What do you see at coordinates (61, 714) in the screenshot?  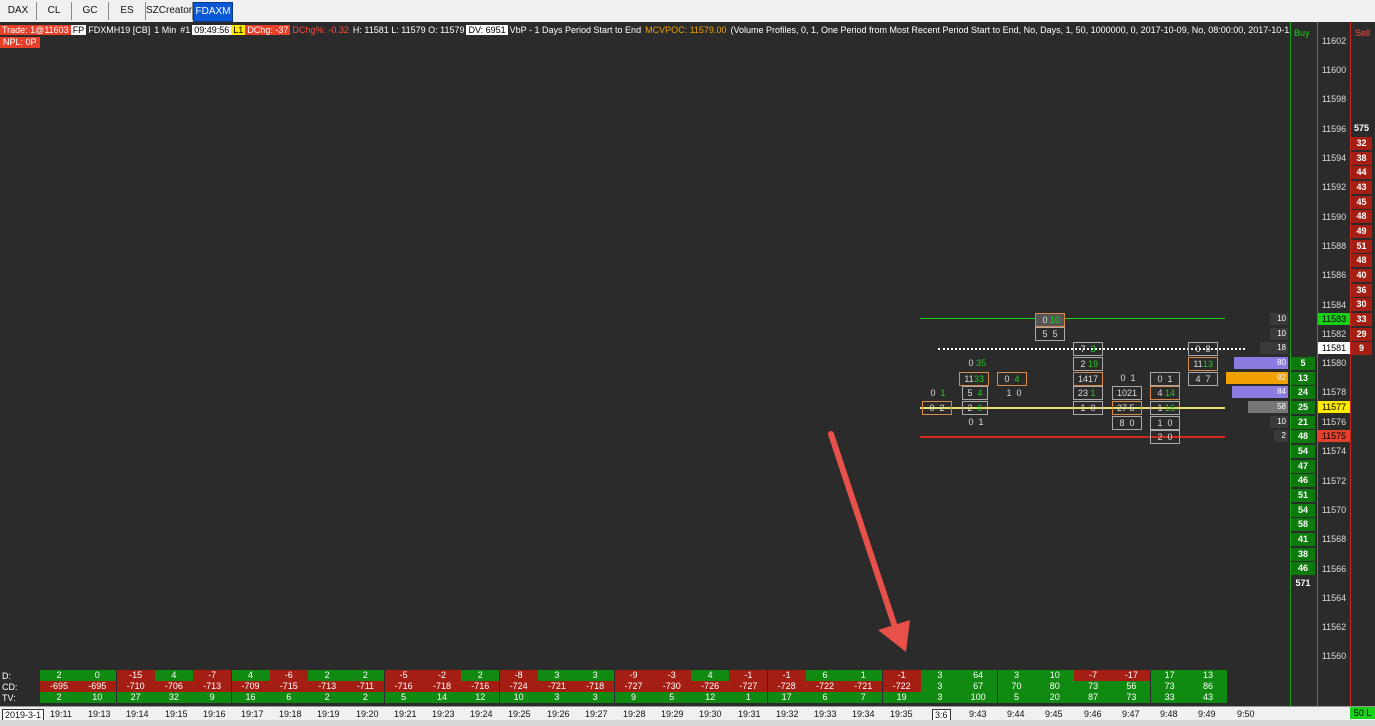 I see `time-label: 19:11` at bounding box center [61, 714].